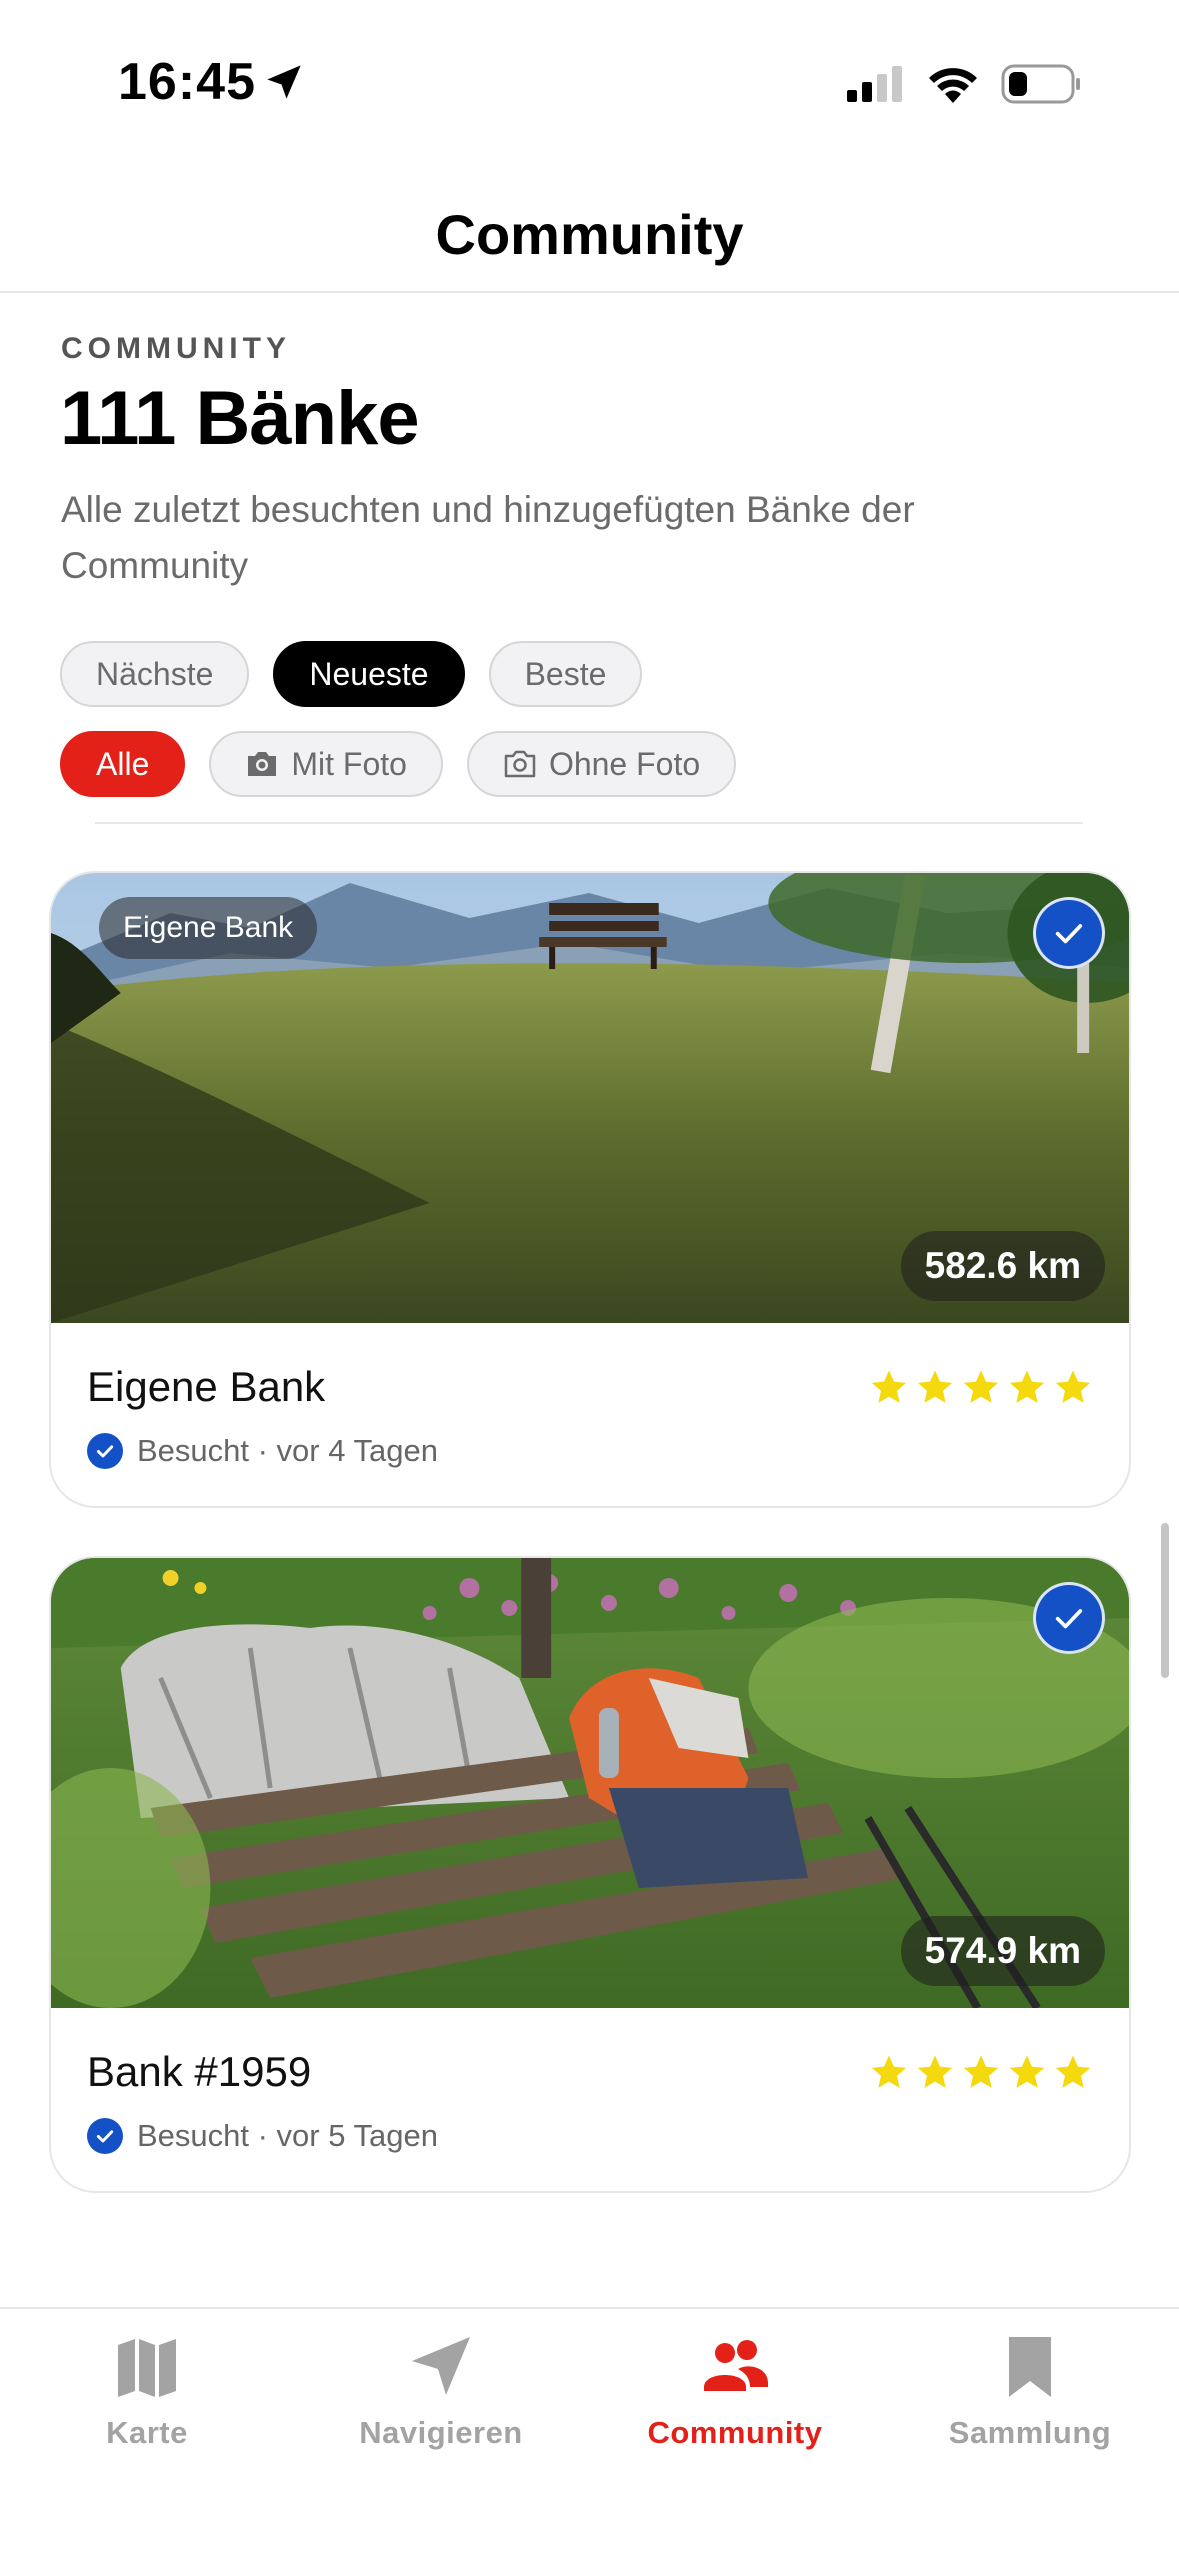 The height and width of the screenshot is (2556, 1179). Describe the element at coordinates (1002, 1266) in the screenshot. I see `distance-badge: 582.6 km` at that location.